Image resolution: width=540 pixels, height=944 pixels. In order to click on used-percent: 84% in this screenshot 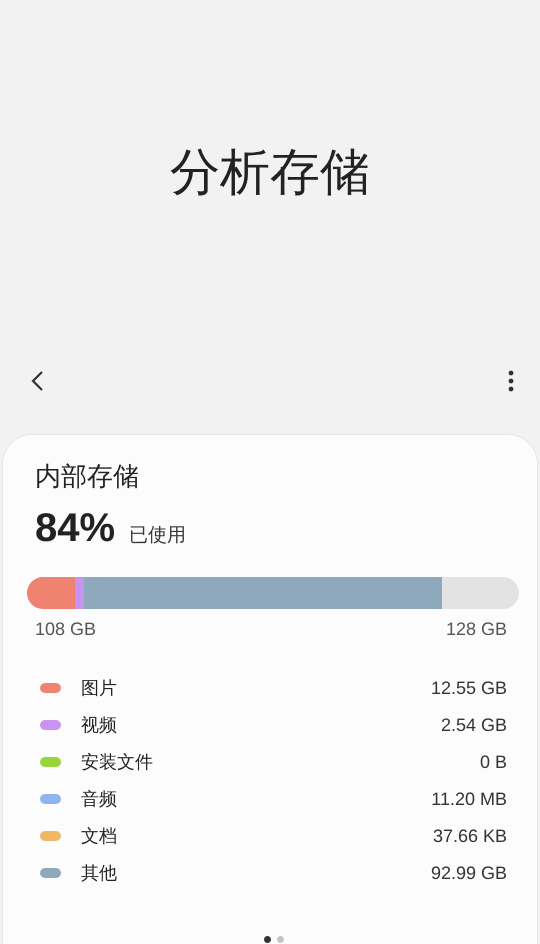, I will do `click(75, 528)`.